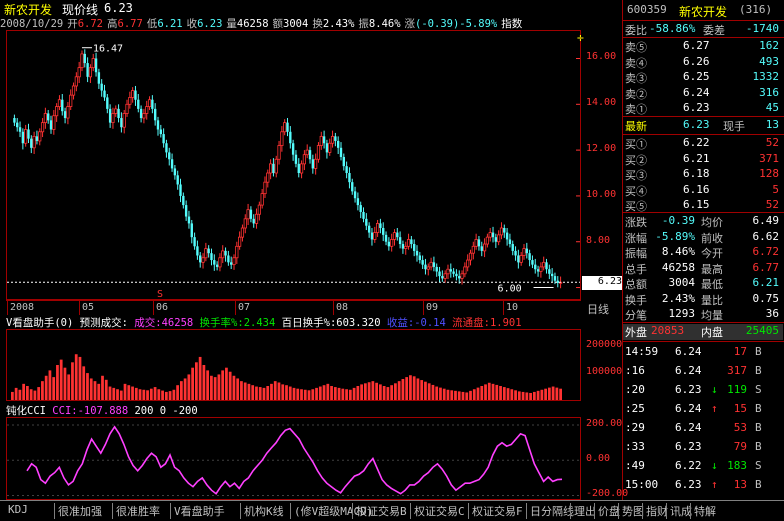 This screenshot has width=784, height=521. I want to click on vol-income: 收益:-0.14, so click(416, 323).